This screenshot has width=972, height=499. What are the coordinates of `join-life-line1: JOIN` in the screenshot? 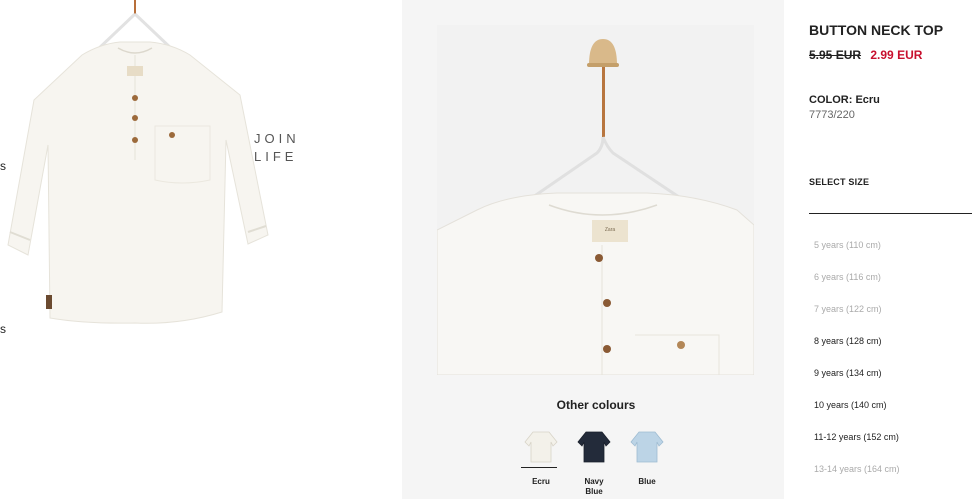 It's located at (277, 138).